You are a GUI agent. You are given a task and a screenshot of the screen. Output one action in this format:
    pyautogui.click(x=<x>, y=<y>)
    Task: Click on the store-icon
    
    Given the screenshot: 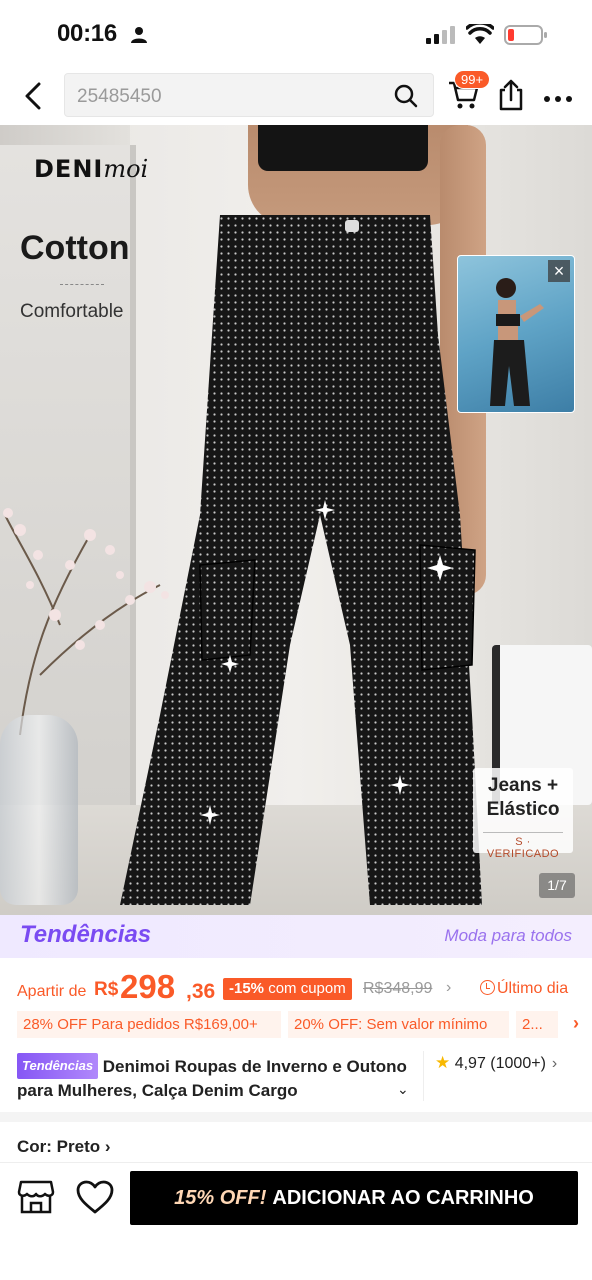 What is the action you would take?
    pyautogui.click(x=36, y=1197)
    